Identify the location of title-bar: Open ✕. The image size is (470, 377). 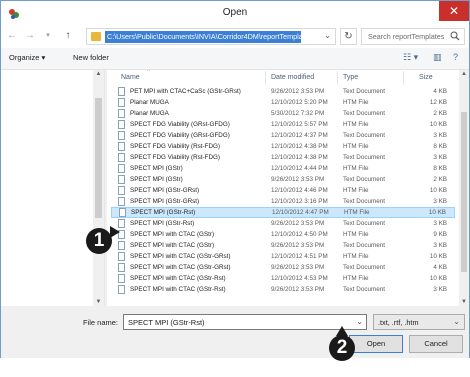
(235, 13).